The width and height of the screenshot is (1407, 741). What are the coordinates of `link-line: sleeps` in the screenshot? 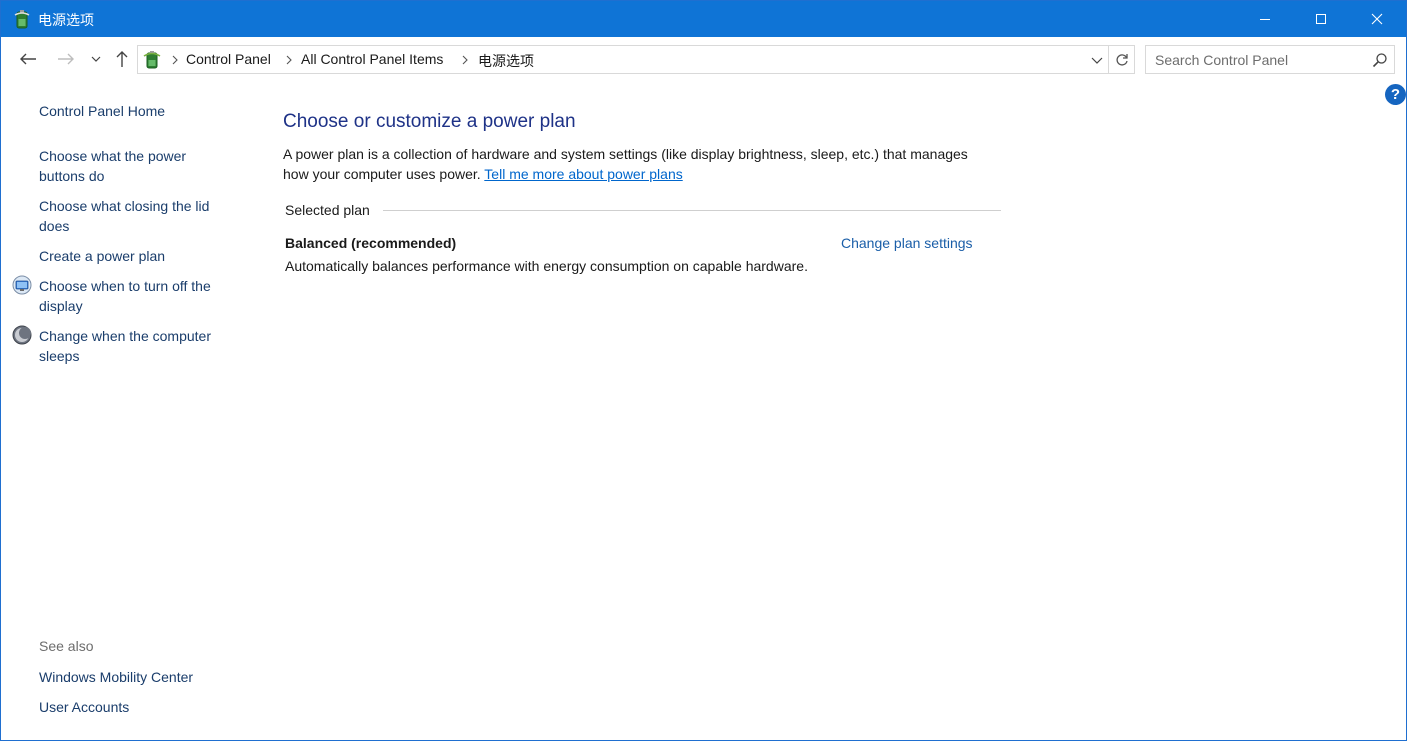 It's located at (59, 356).